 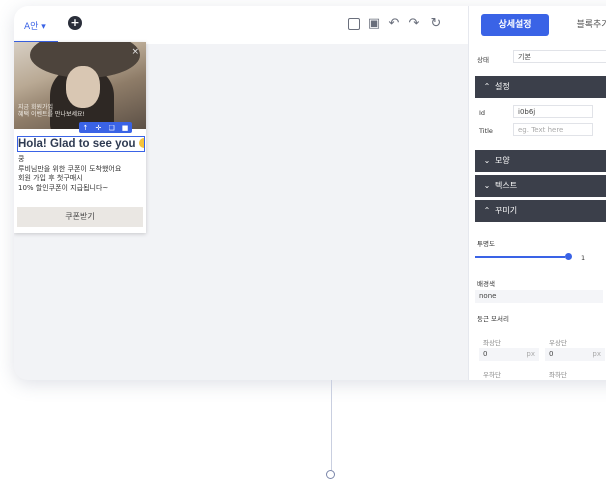 I want to click on title-placeholder: eg. Text here, so click(x=541, y=130).